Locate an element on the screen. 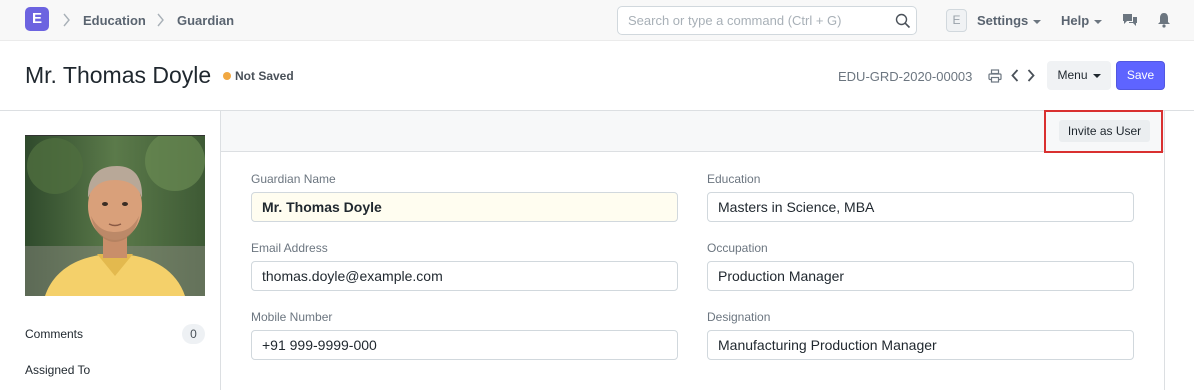 The image size is (1194, 390). settings-label: Settings is located at coordinates (1003, 20).